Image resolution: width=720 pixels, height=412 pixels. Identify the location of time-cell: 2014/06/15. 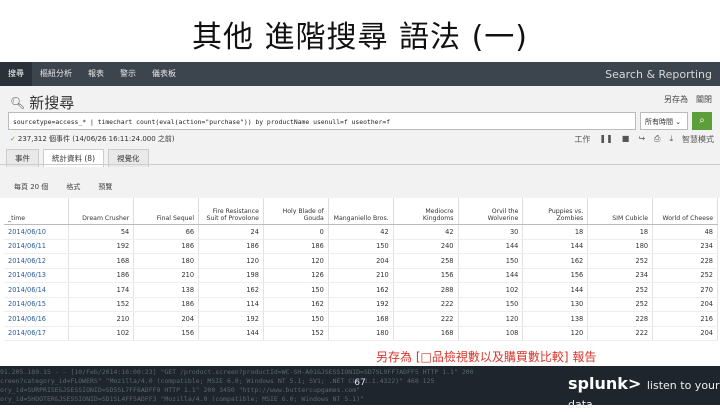
(37, 304).